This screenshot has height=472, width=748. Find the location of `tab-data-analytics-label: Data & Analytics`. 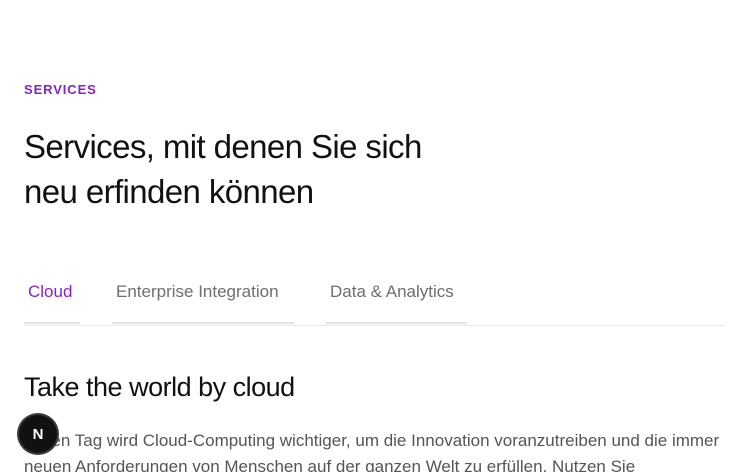

tab-data-analytics-label: Data & Analytics is located at coordinates (392, 291).